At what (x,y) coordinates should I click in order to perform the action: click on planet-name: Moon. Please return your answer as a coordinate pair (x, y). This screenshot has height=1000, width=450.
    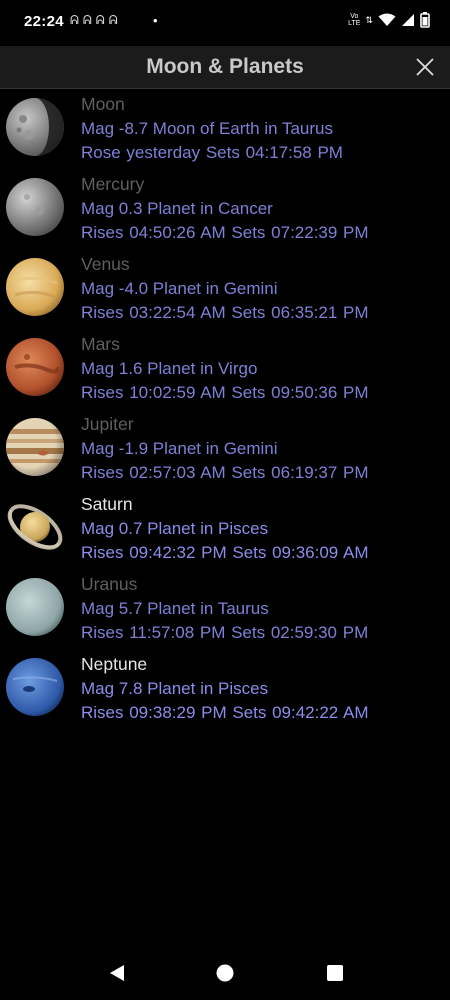
    Looking at the image, I should click on (103, 104).